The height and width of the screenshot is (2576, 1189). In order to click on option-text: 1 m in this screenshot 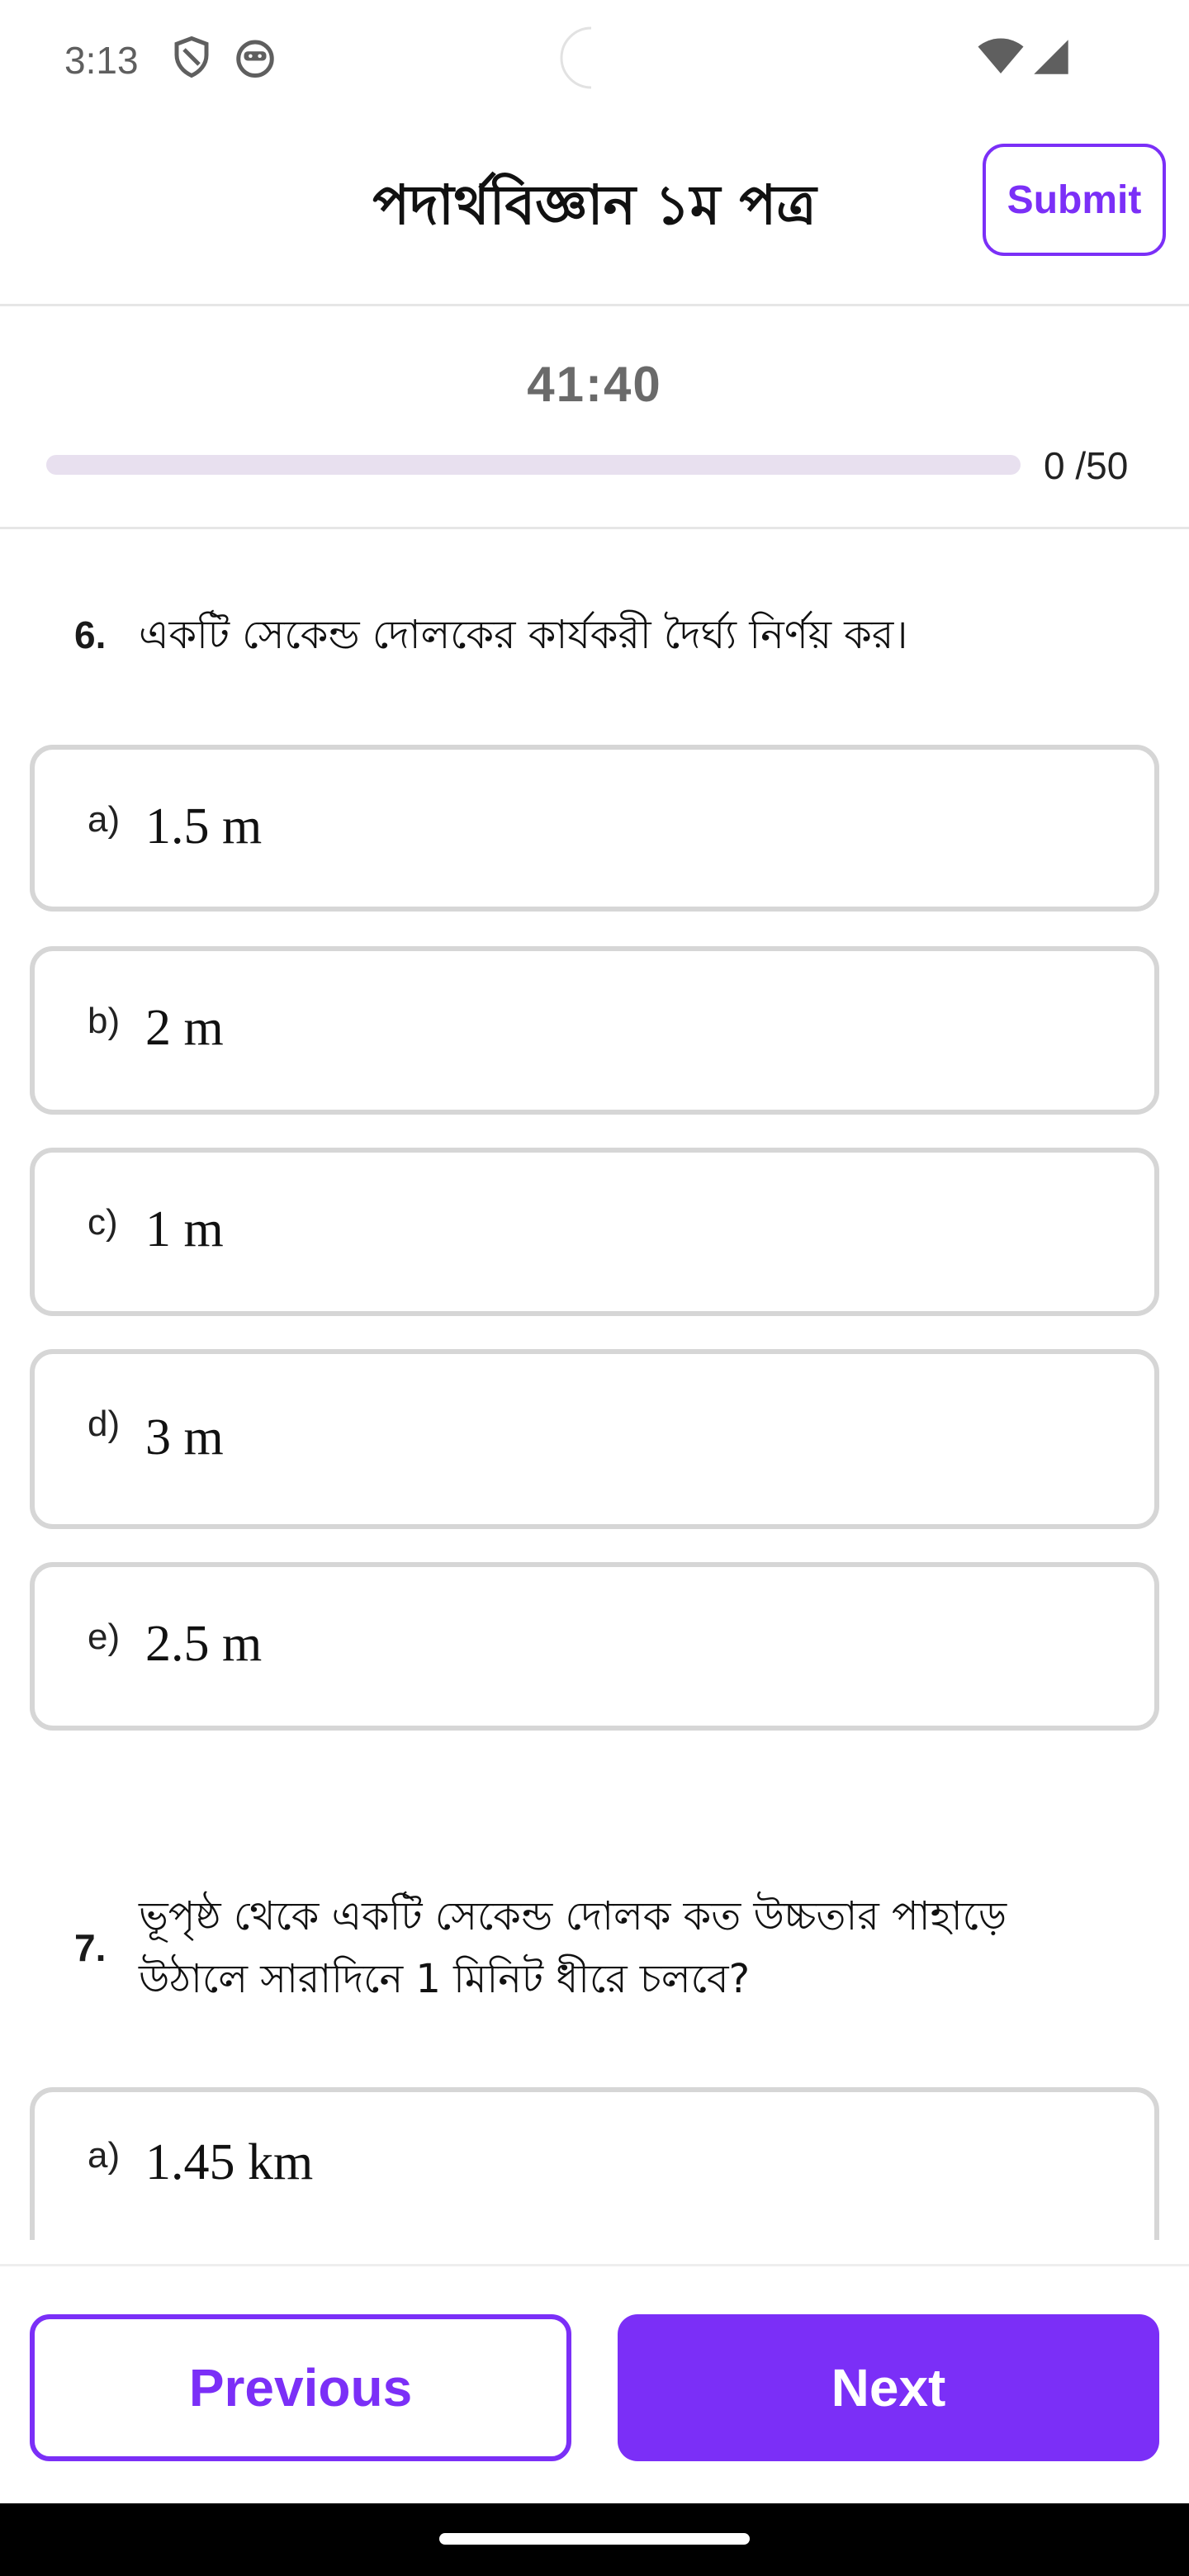, I will do `click(184, 1229)`.